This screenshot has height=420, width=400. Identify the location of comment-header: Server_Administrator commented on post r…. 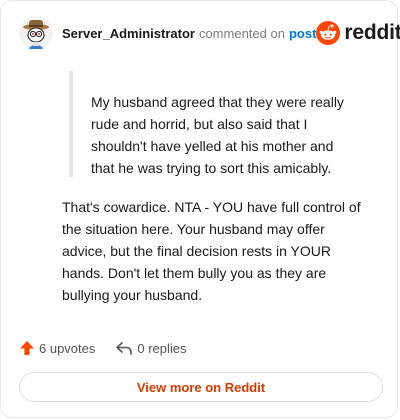
(209, 33).